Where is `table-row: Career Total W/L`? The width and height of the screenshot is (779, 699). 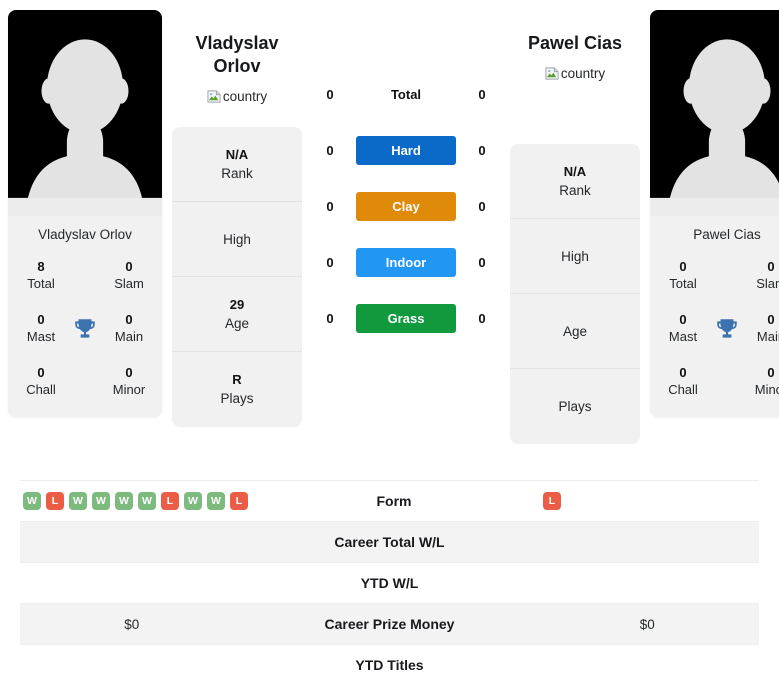
table-row: Career Total W/L is located at coordinates (389, 541).